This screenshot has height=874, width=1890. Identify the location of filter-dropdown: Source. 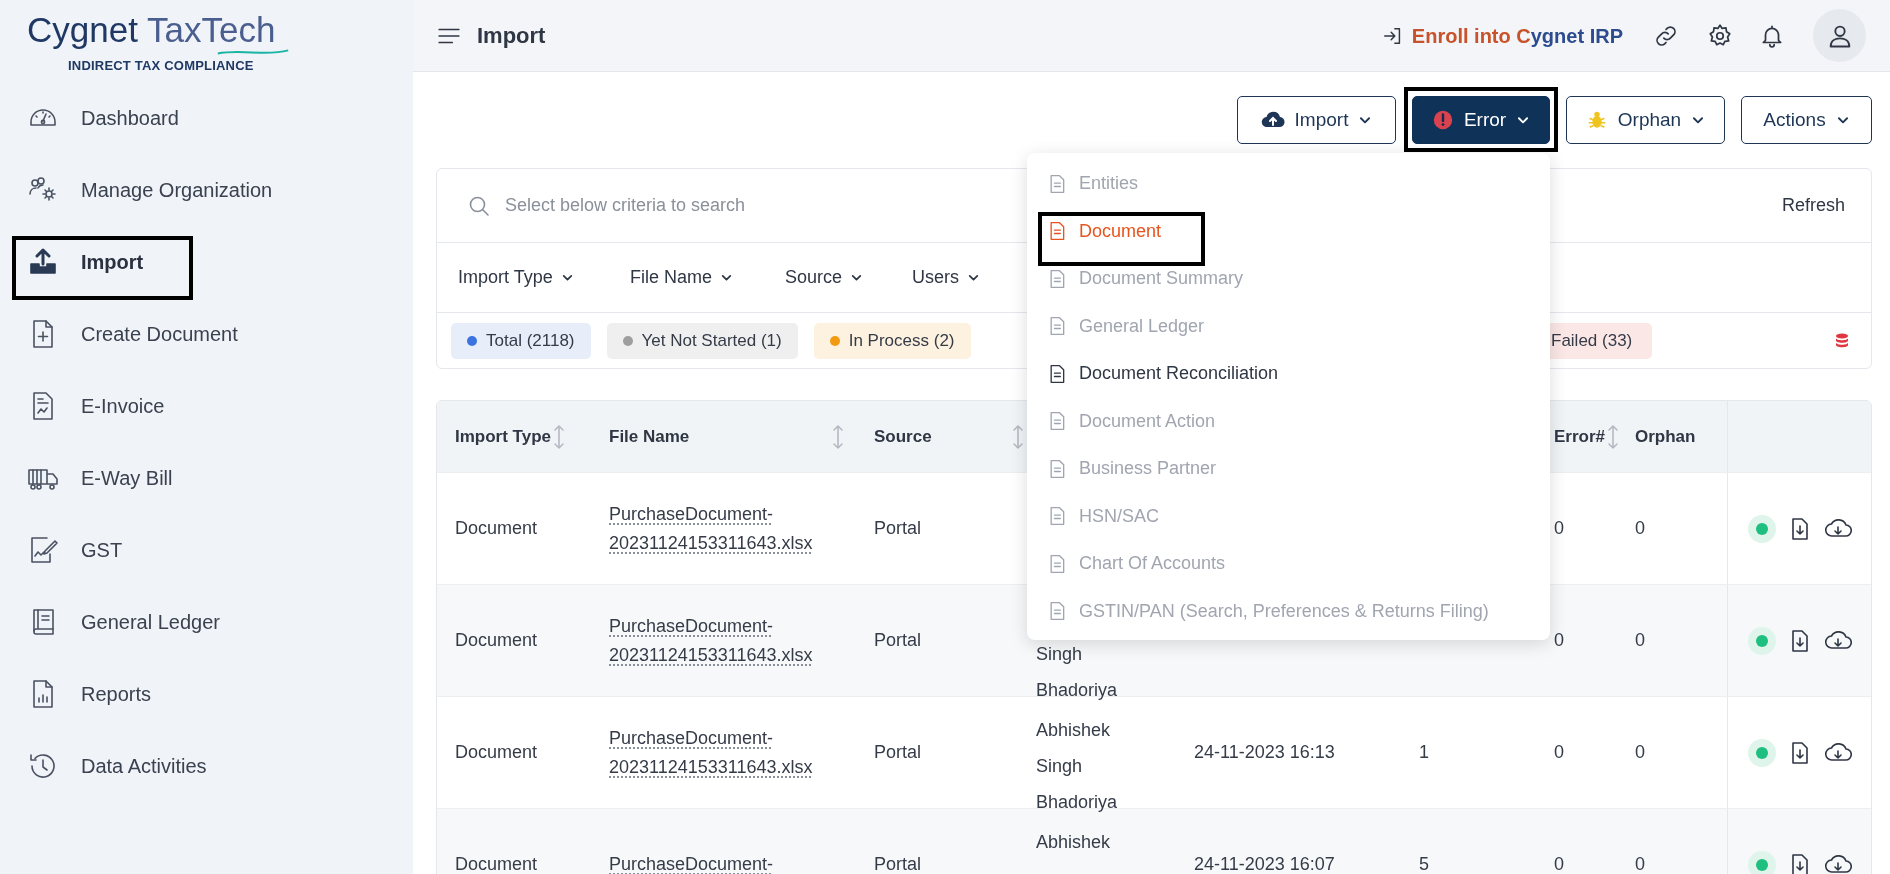
(824, 277).